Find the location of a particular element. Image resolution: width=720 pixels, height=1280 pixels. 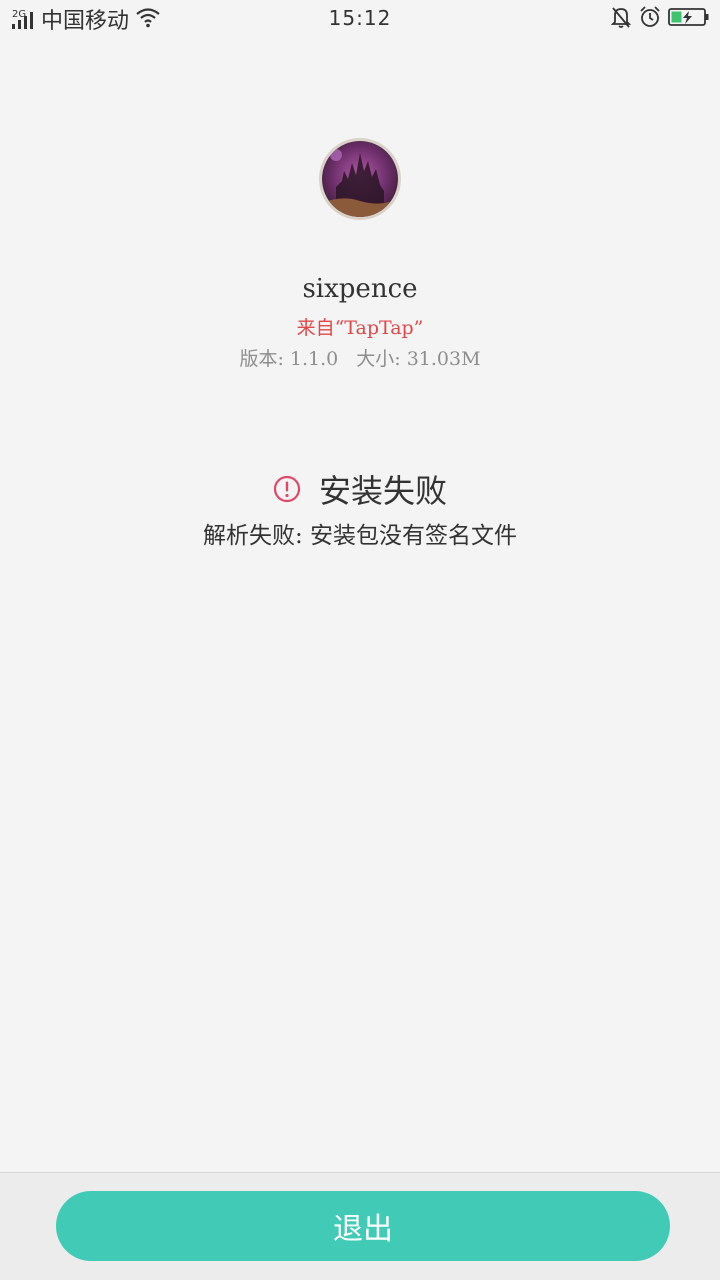

app-name: sixpence is located at coordinates (360, 289).